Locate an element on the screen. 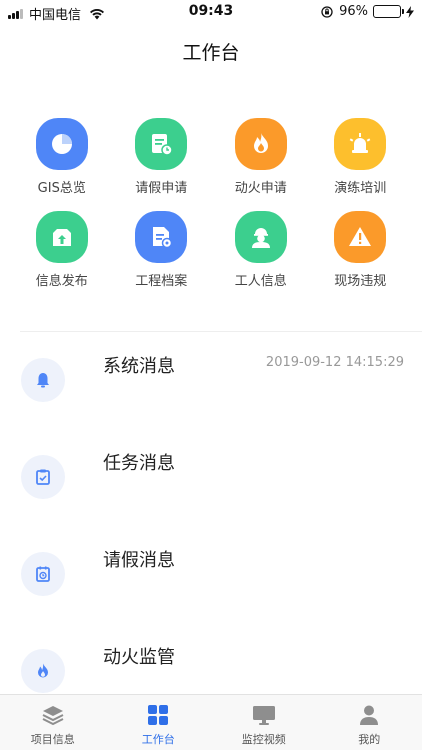  grid-item-worker-info: 工人信息 is located at coordinates (261, 251).